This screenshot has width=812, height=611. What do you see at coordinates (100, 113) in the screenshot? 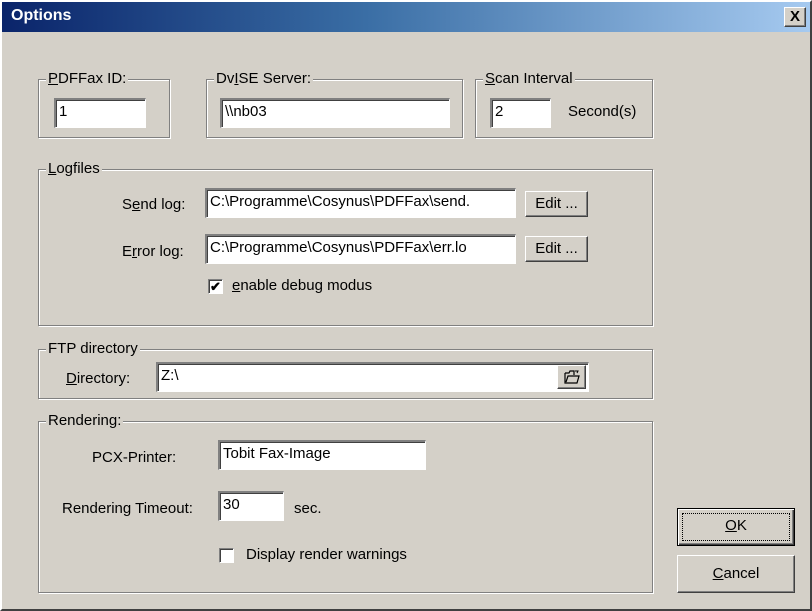
I see `pdffax-id-input: 1` at bounding box center [100, 113].